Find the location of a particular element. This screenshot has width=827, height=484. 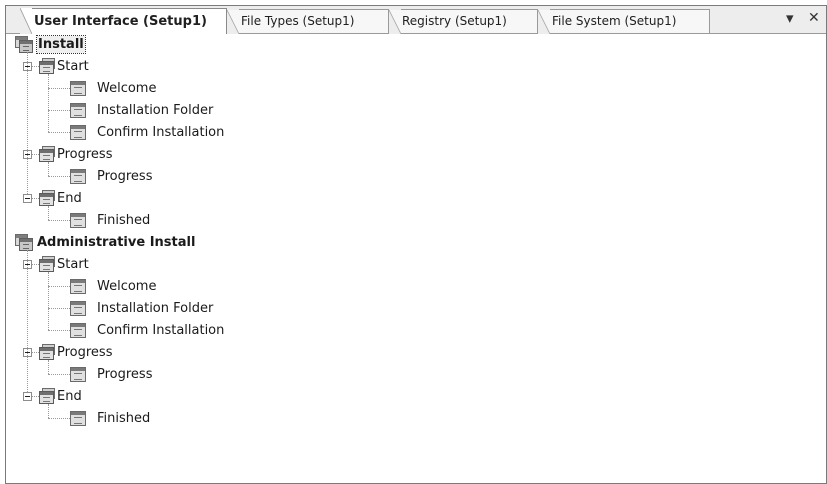

tab-file-system: File System (Setup1) is located at coordinates (624, 21).